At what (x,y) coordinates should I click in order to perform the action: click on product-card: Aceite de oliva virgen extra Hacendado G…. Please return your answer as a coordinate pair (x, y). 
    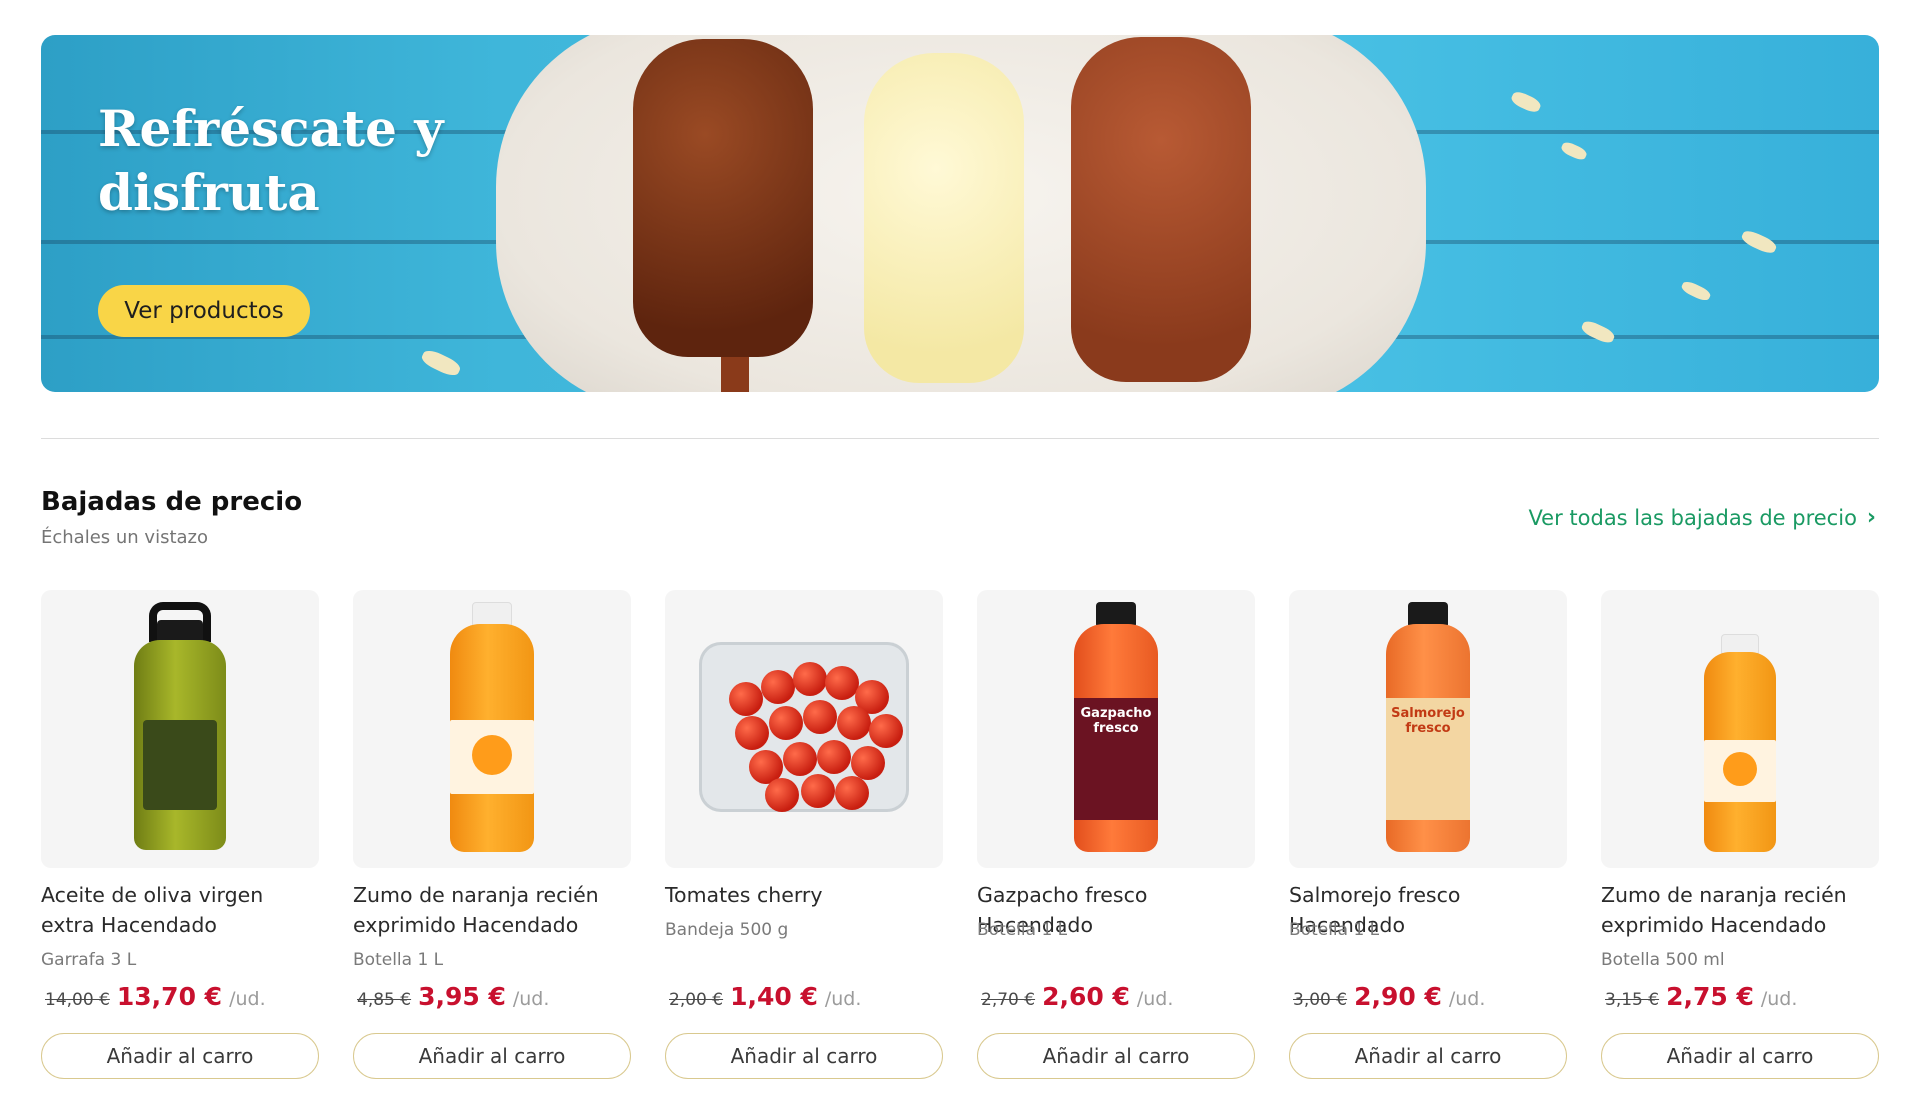
    Looking at the image, I should click on (180, 835).